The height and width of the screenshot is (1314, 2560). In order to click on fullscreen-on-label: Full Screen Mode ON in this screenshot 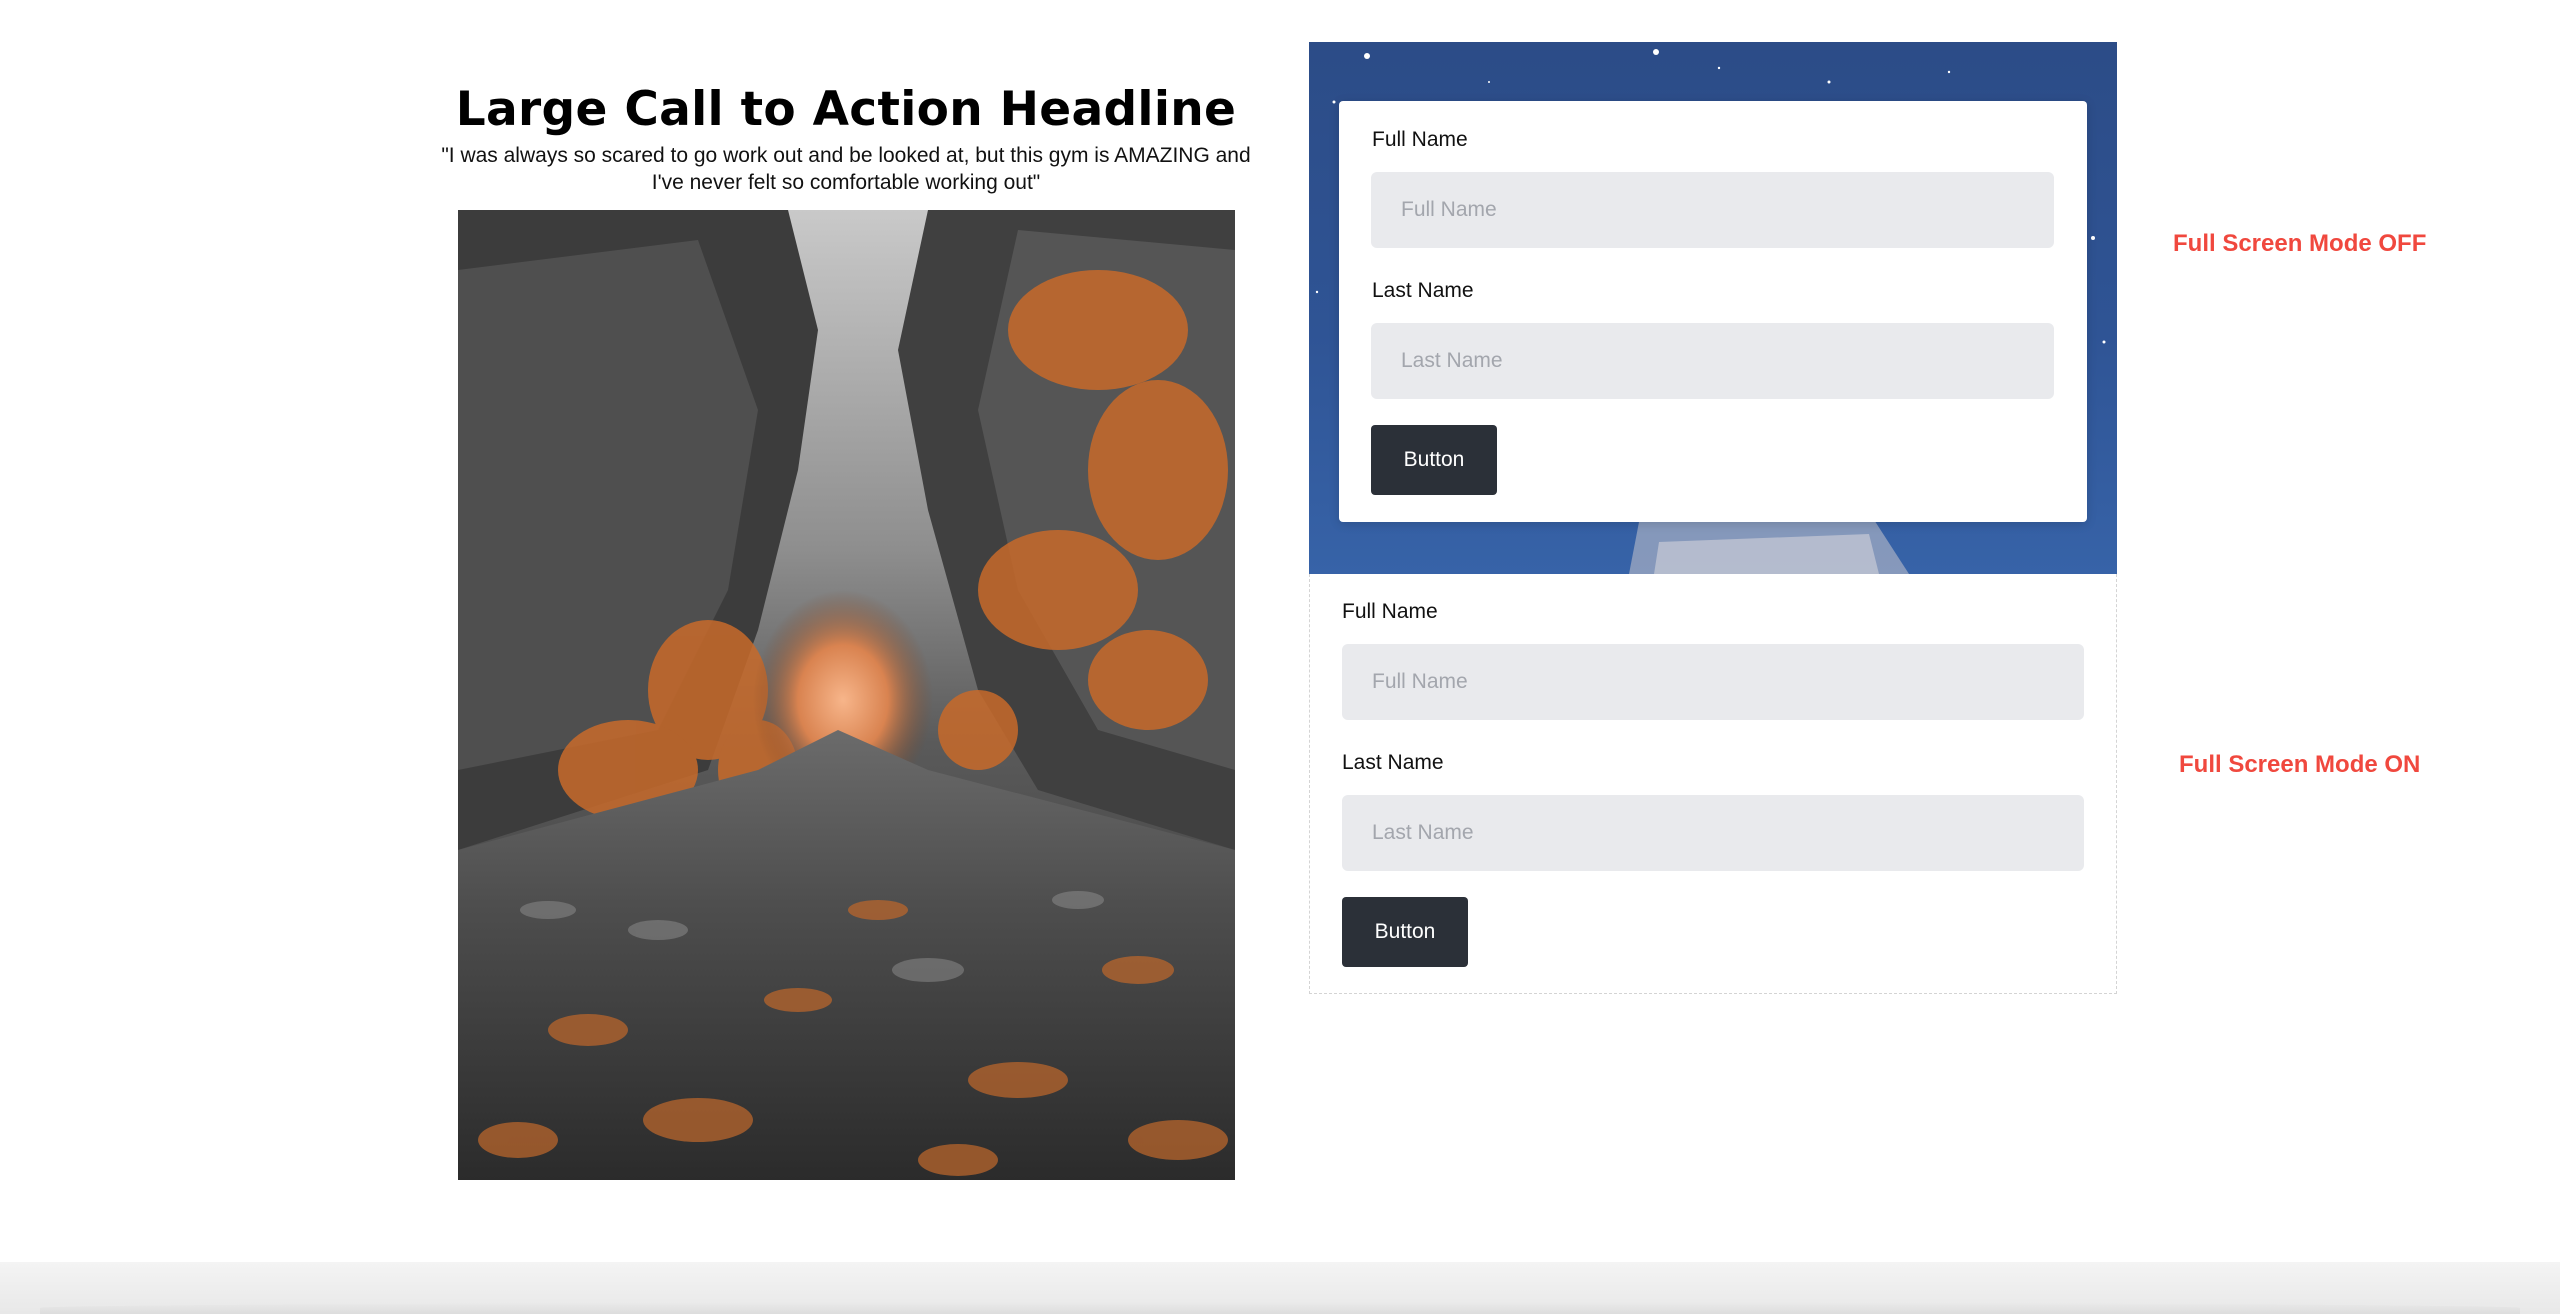, I will do `click(2300, 764)`.